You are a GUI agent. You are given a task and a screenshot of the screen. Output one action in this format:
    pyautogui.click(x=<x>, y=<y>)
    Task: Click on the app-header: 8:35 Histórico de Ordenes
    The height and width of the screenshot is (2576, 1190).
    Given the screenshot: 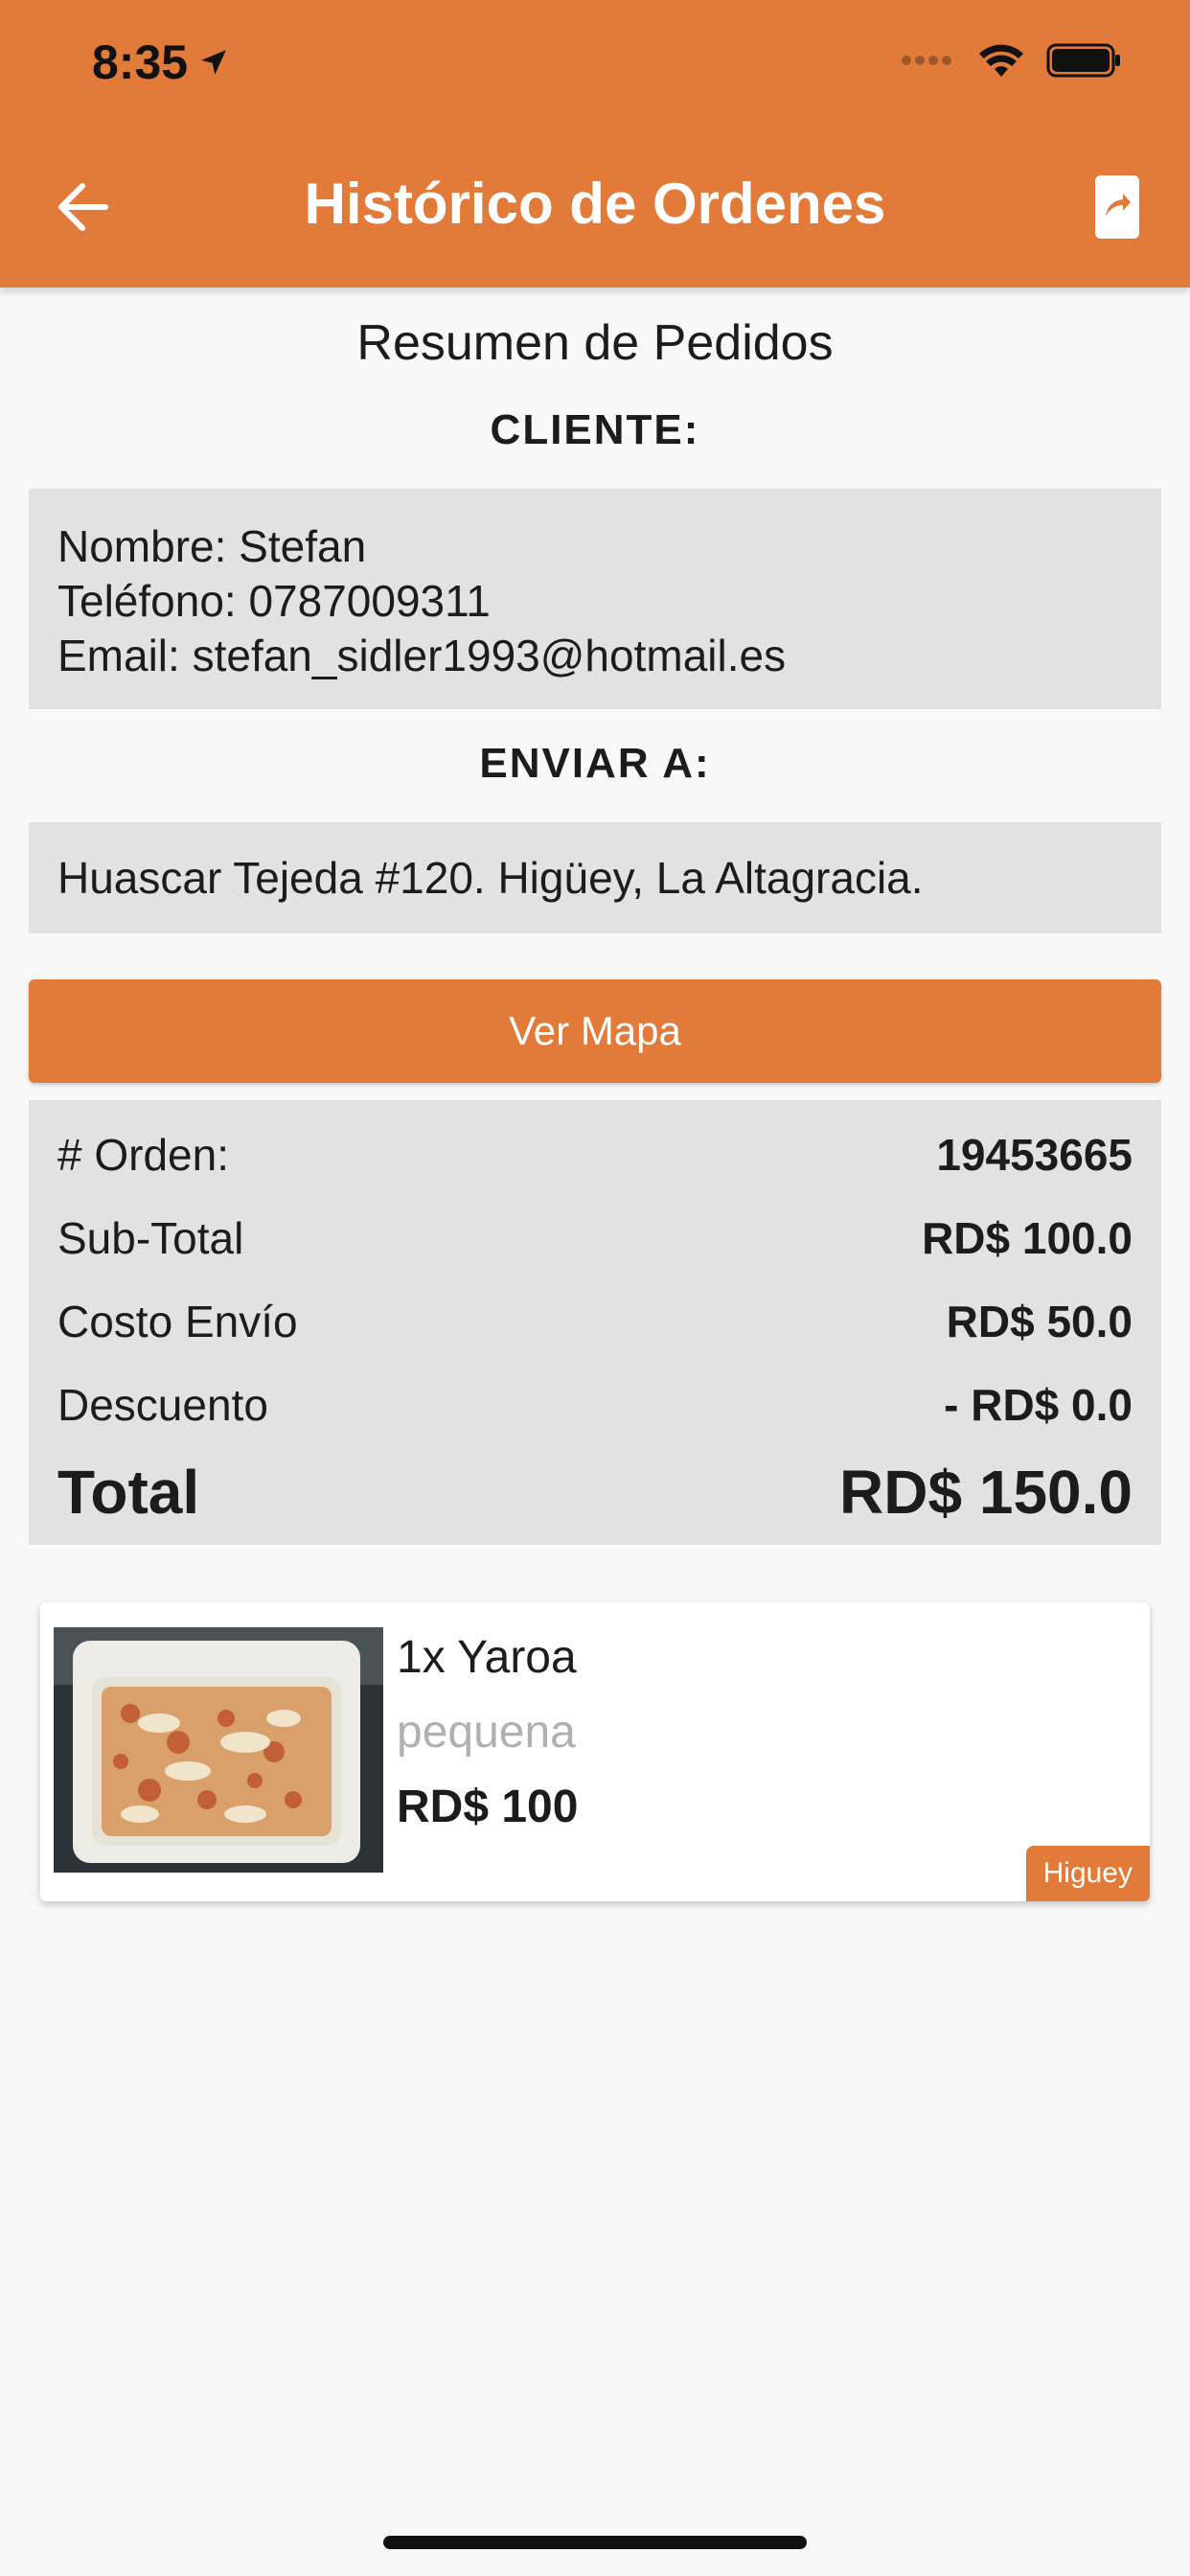 What is the action you would take?
    pyautogui.click(x=595, y=144)
    